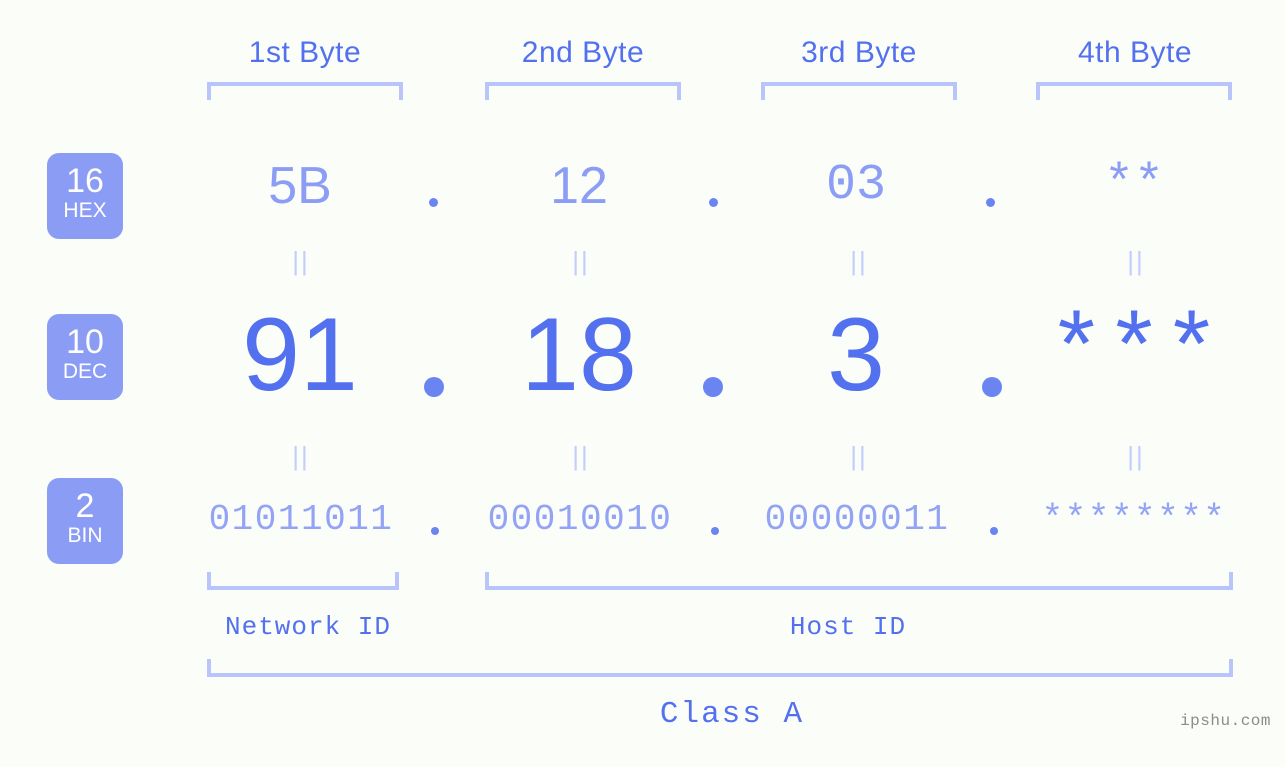  I want to click on bin-byte-4: ********, so click(1134, 519).